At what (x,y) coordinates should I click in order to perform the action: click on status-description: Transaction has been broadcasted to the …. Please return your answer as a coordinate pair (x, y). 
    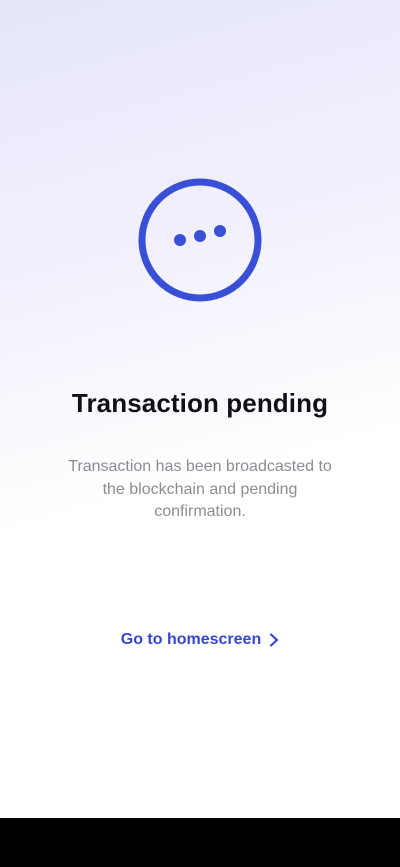
    Looking at the image, I should click on (200, 489).